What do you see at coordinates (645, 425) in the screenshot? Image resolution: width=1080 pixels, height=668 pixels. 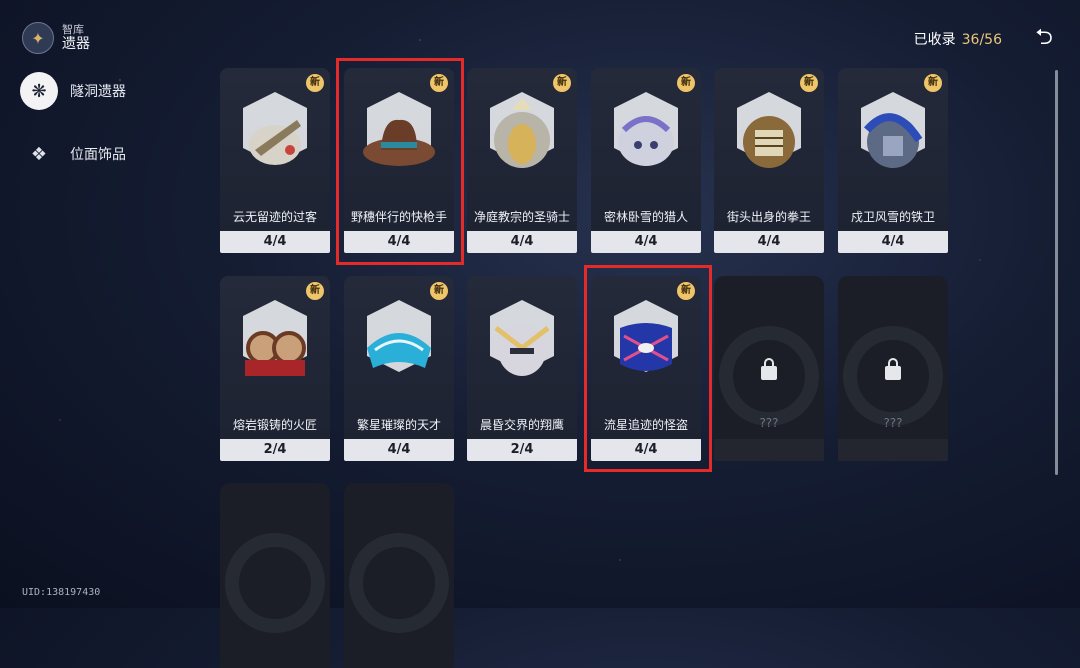 I see `relic-name: 流星追迹的怪盗` at bounding box center [645, 425].